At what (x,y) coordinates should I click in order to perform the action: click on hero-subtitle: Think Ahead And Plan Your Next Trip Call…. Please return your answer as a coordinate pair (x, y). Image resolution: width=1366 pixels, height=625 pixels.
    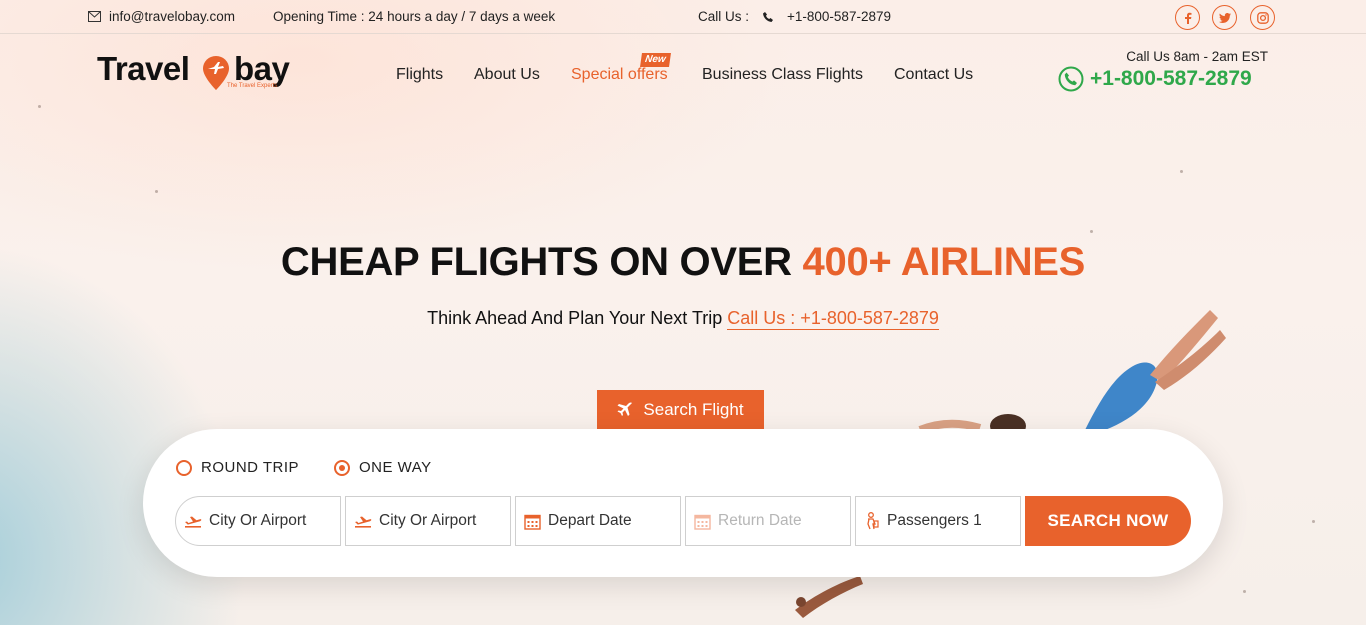
    Looking at the image, I should click on (683, 319).